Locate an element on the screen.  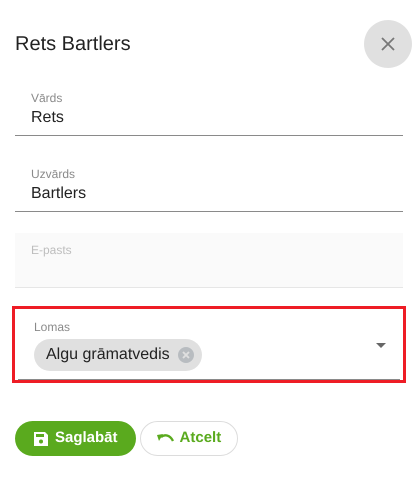
close-icon is located at coordinates (388, 44).